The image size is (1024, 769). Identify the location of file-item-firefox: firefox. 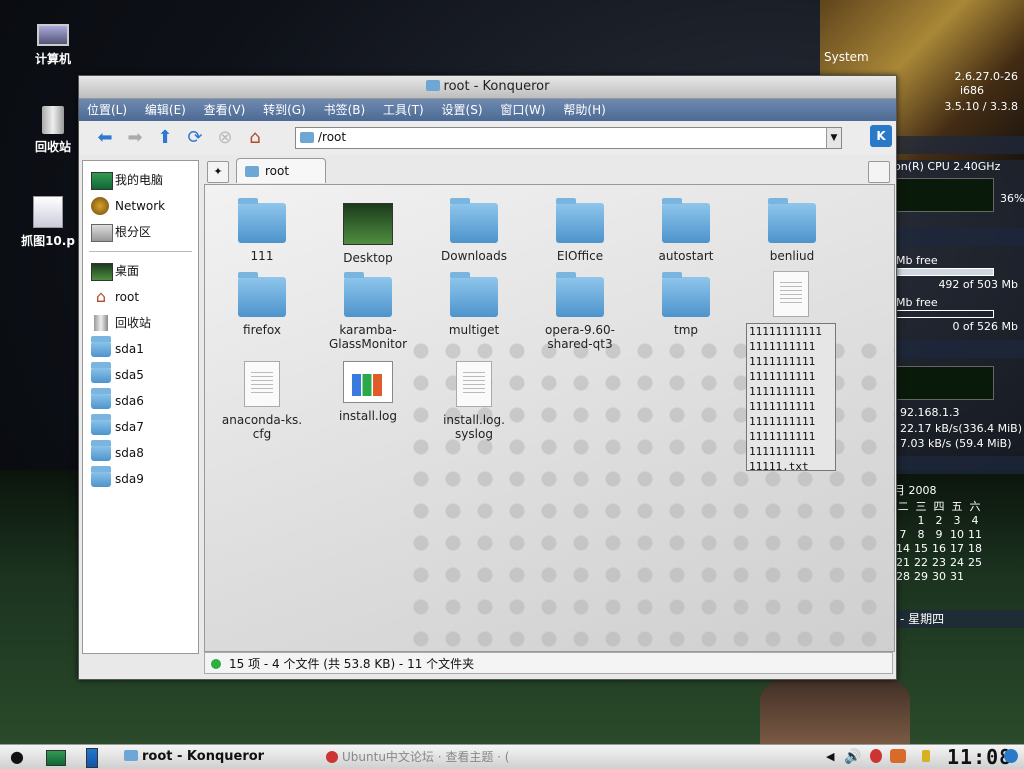
(262, 304).